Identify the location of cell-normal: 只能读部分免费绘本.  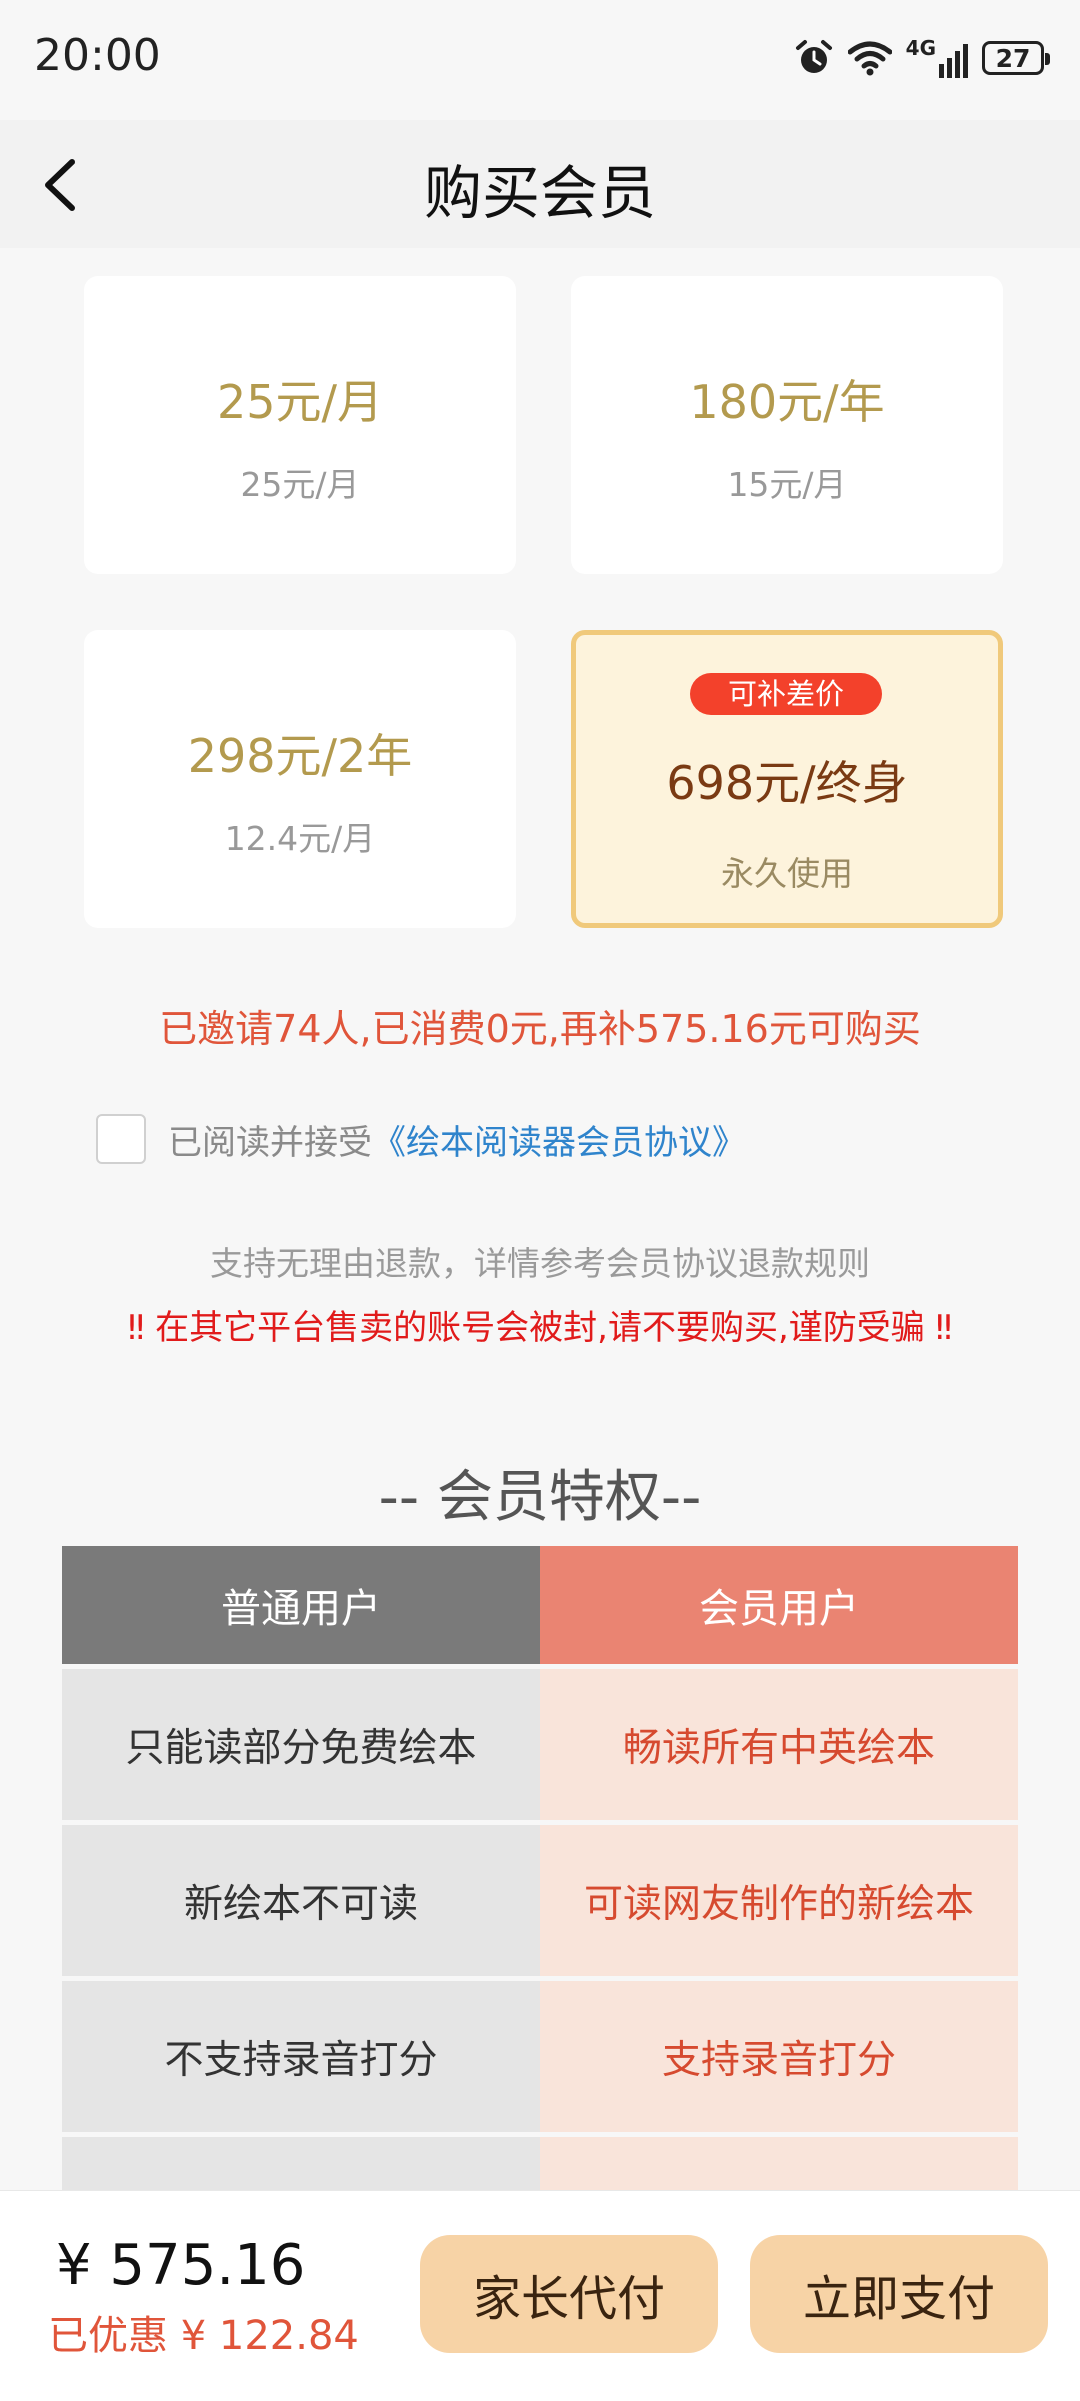
(301, 1744).